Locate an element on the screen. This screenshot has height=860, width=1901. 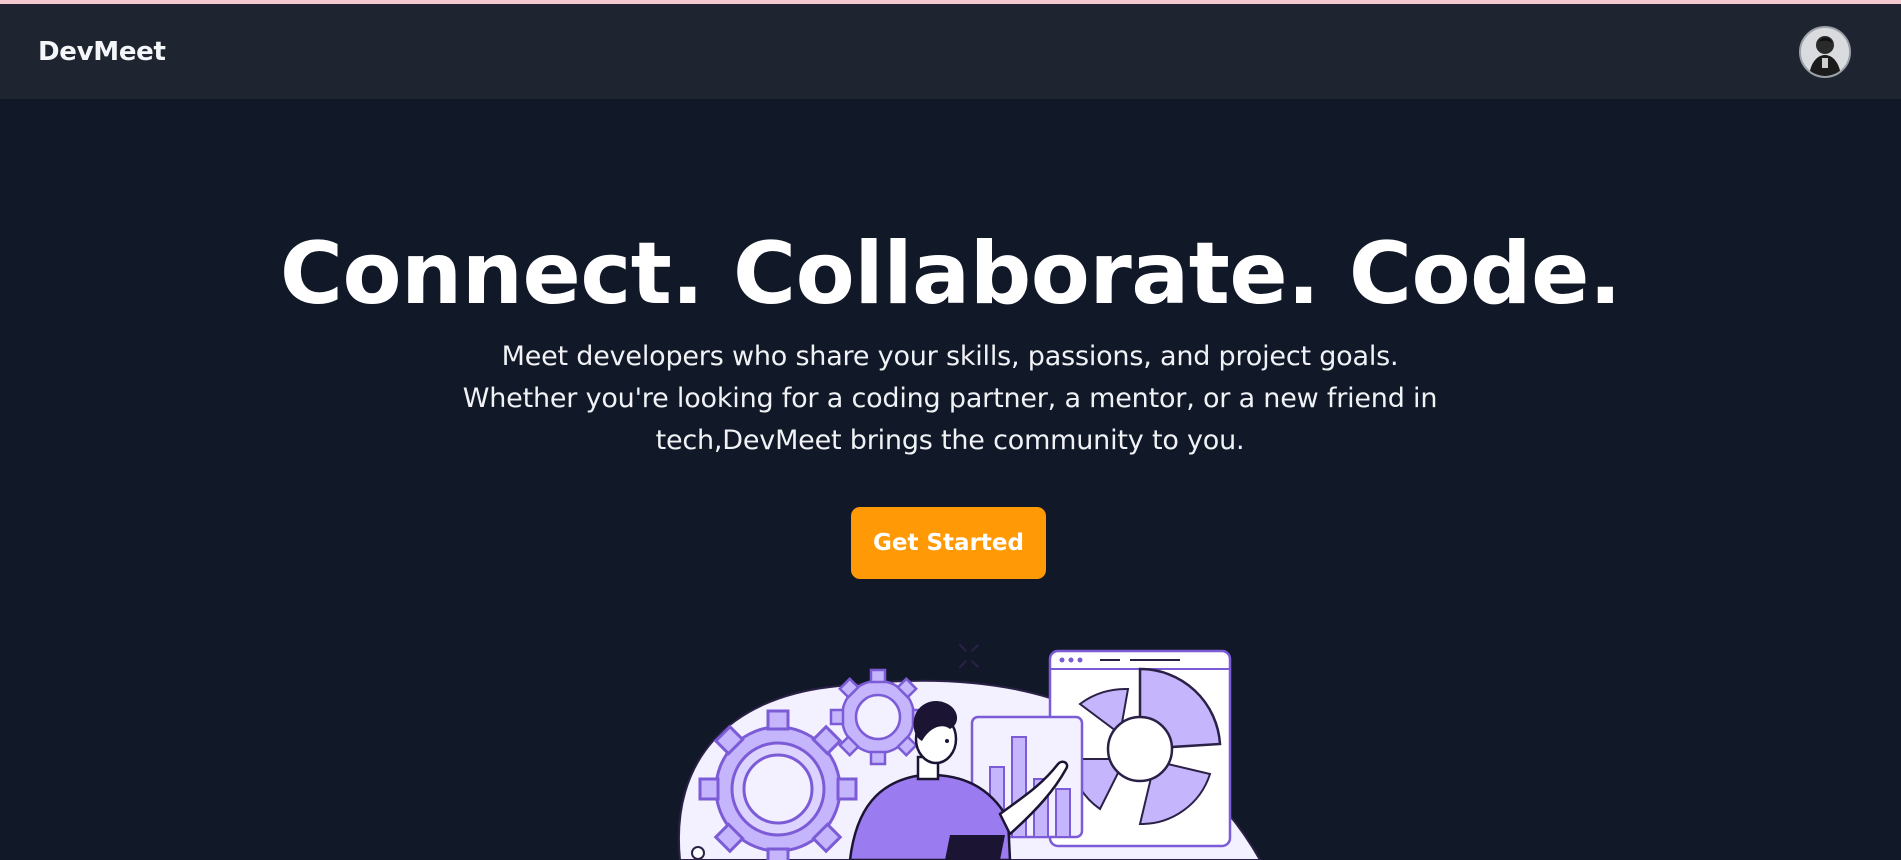
illustration-svg is located at coordinates (969, 752).